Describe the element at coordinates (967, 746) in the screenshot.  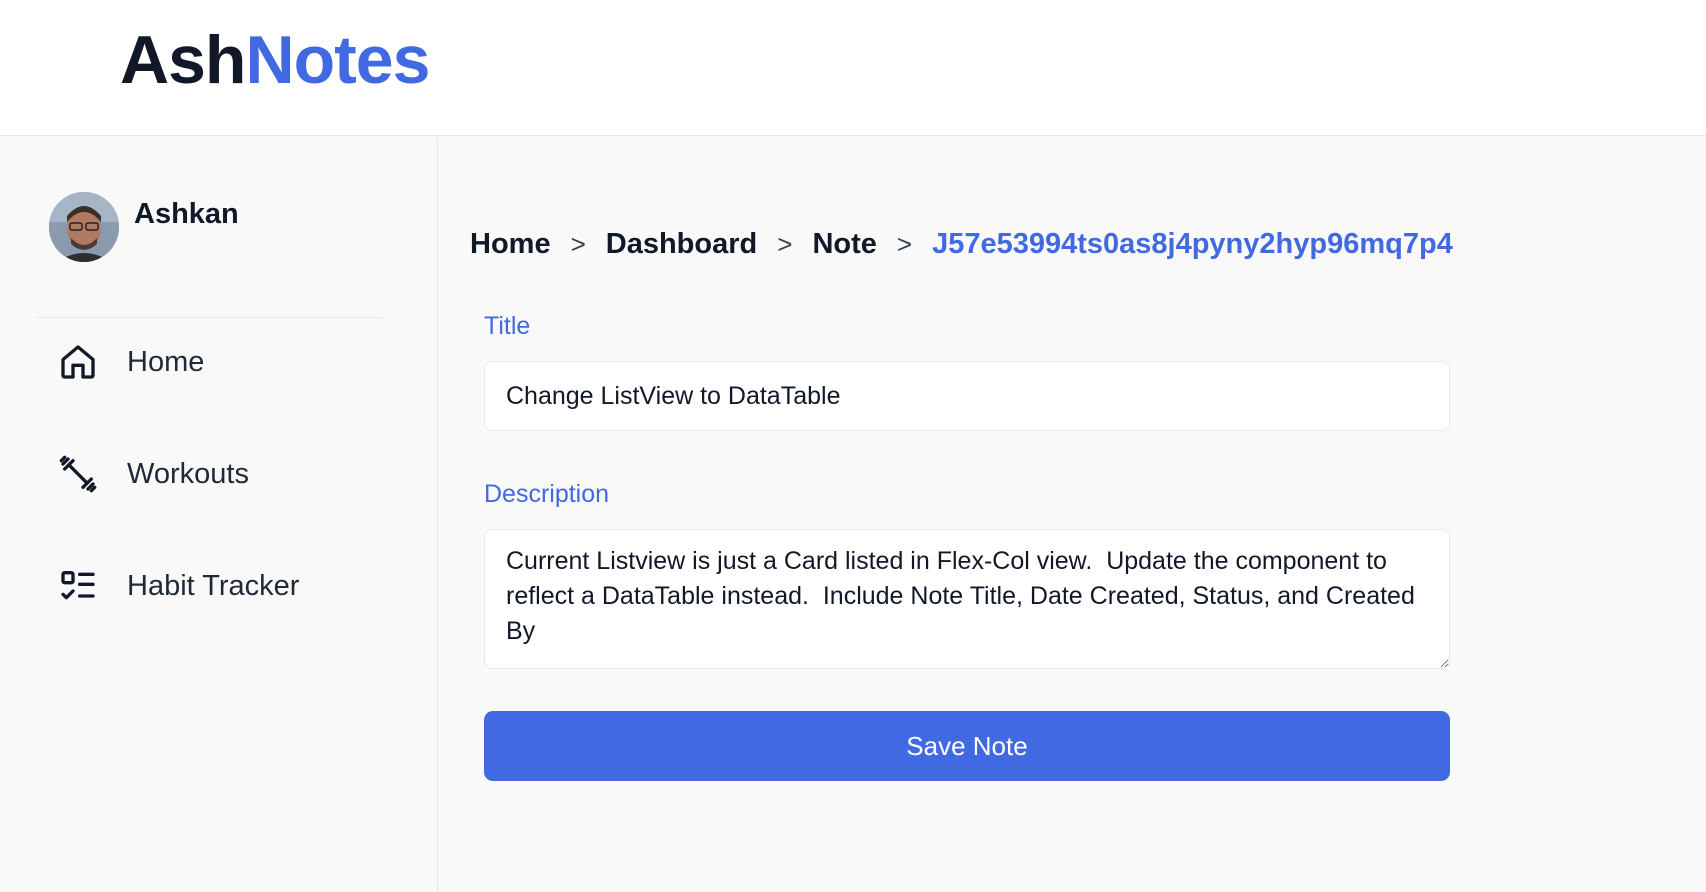
I see `save-note-button: Save Note` at that location.